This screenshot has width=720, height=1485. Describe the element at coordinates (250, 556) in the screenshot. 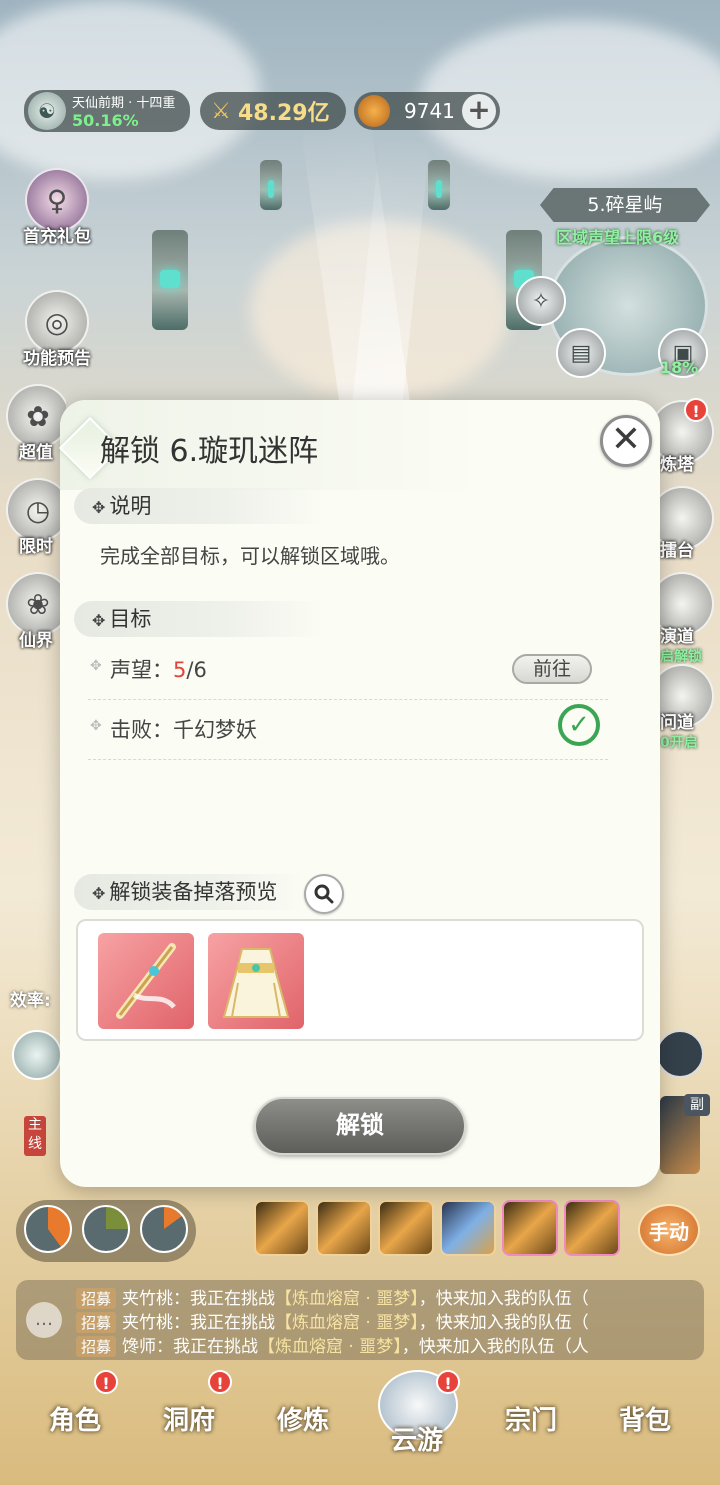

I see `unlock-description: 完成全部目标，可以解锁区域哦。` at that location.